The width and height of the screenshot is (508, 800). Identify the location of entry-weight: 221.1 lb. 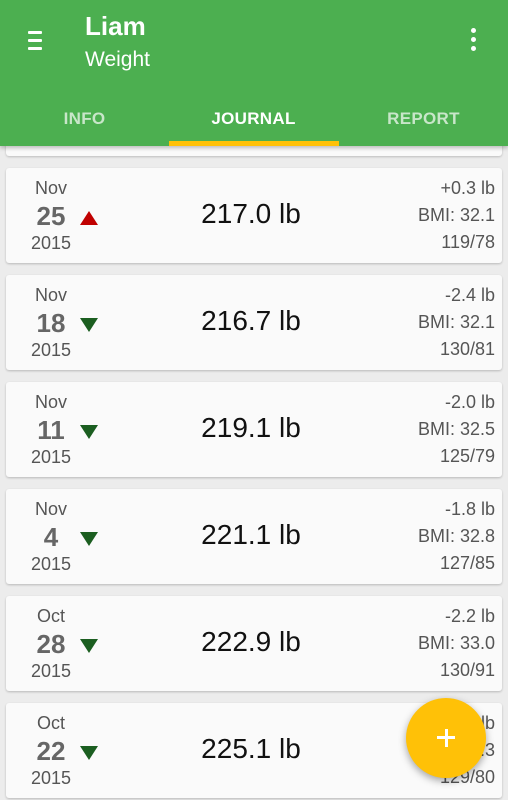
(251, 534).